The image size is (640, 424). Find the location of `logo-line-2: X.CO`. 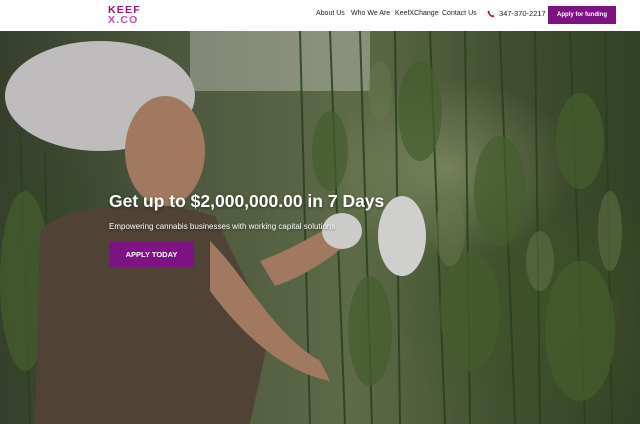

logo-line-2: X.CO is located at coordinates (123, 20).